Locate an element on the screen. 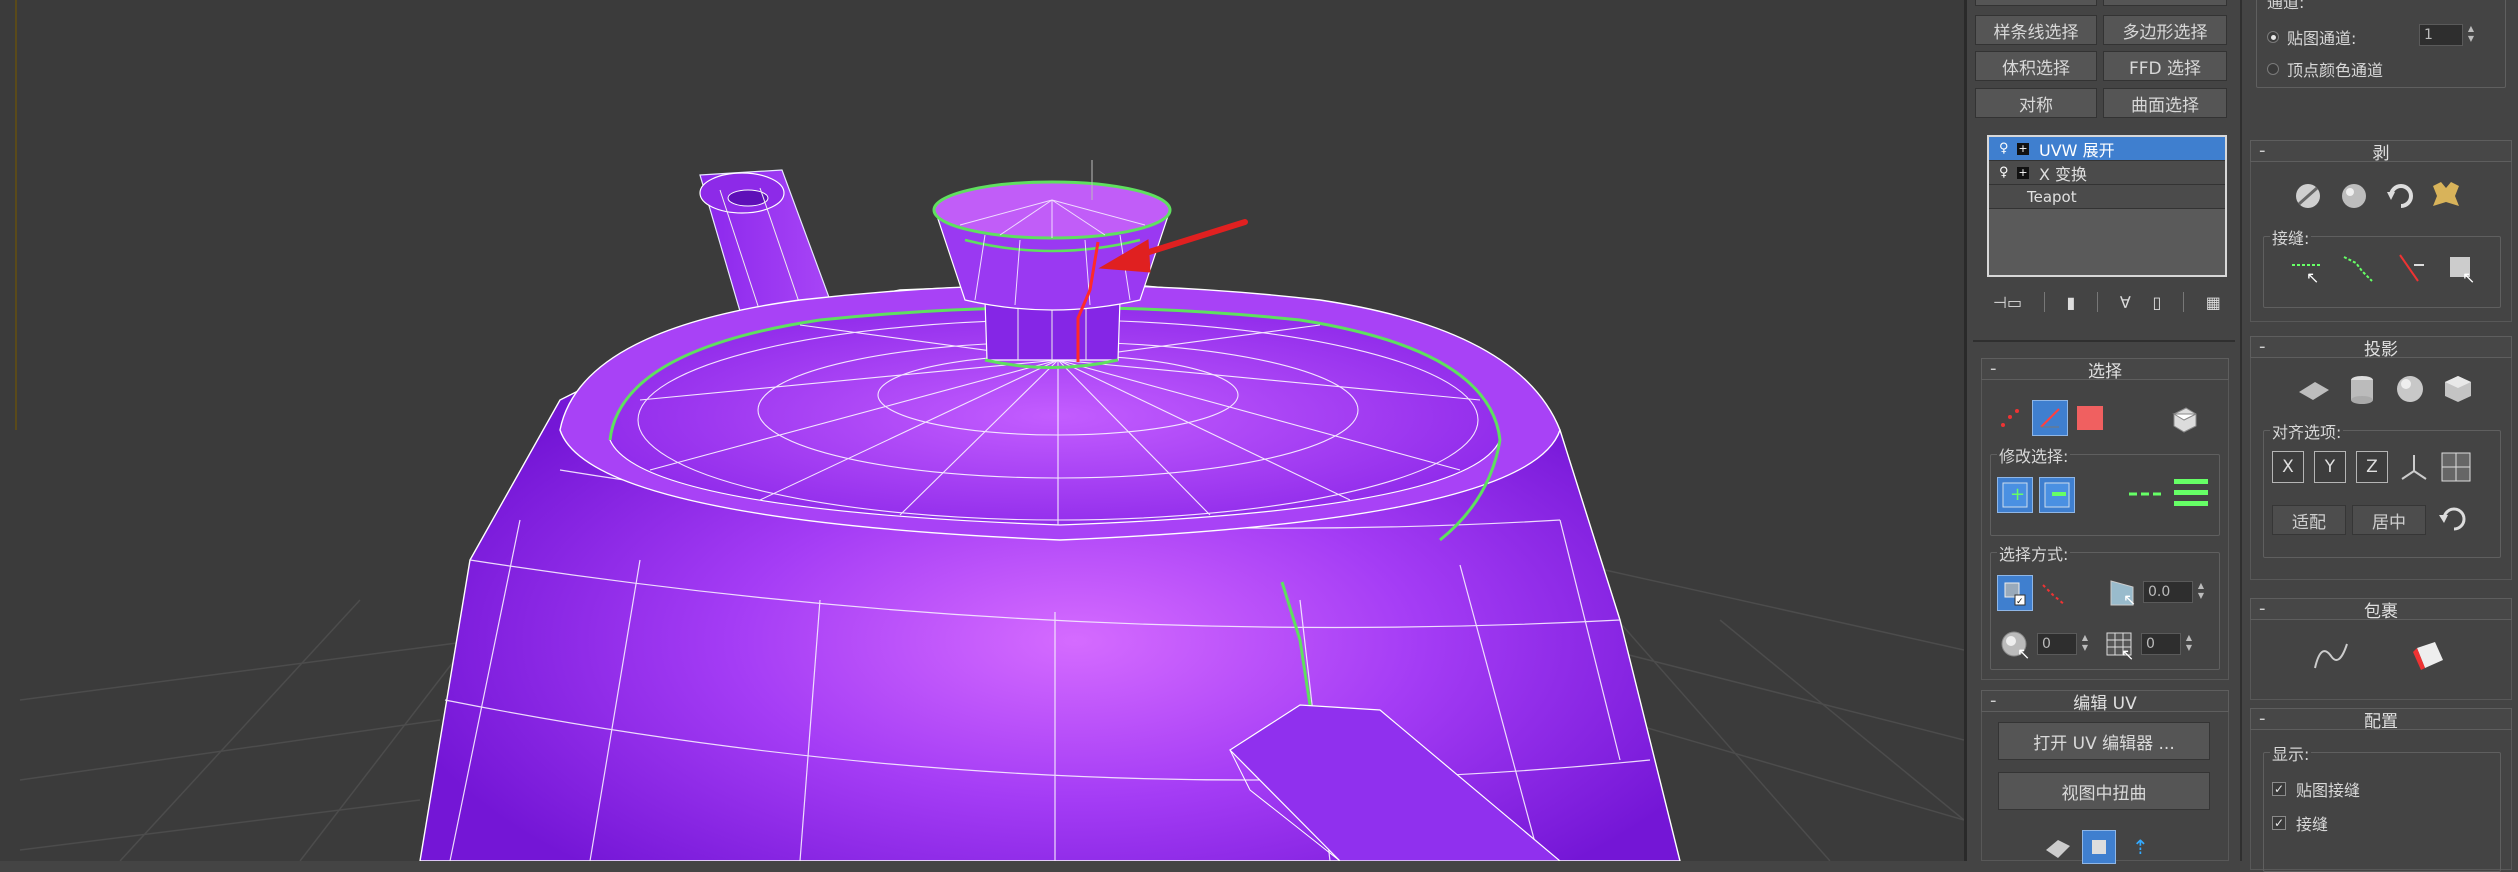 The height and width of the screenshot is (872, 2518). vertex-color-label: 顶点颜色通道 is located at coordinates (2335, 70).